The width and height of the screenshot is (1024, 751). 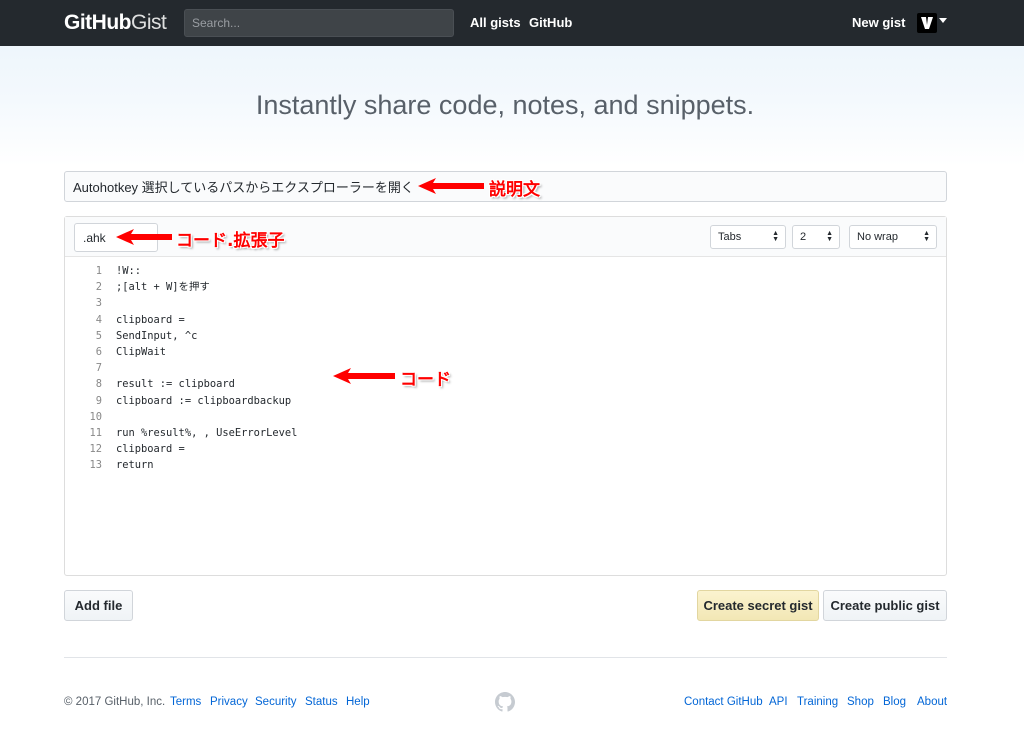 I want to click on footer-link-contact: Contact GitHub, so click(x=723, y=702).